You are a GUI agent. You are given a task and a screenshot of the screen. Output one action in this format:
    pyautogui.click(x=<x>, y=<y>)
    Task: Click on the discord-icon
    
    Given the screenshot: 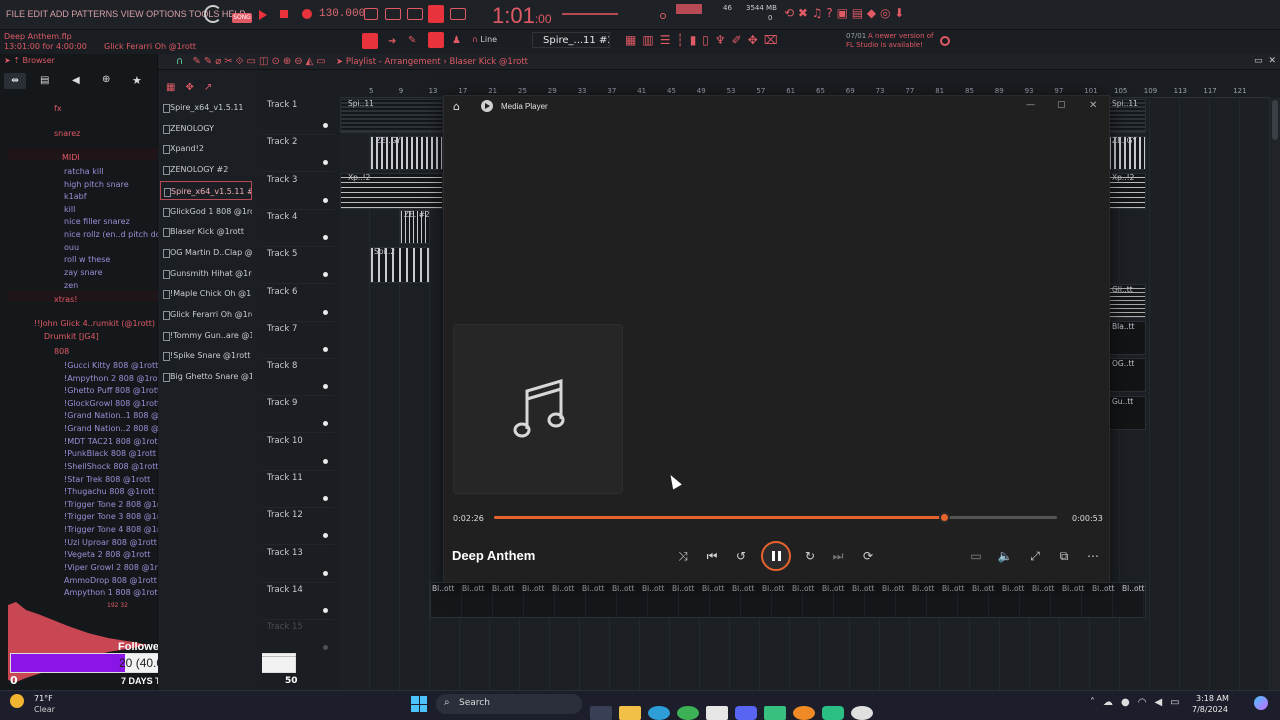 What is the action you would take?
    pyautogui.click(x=746, y=713)
    